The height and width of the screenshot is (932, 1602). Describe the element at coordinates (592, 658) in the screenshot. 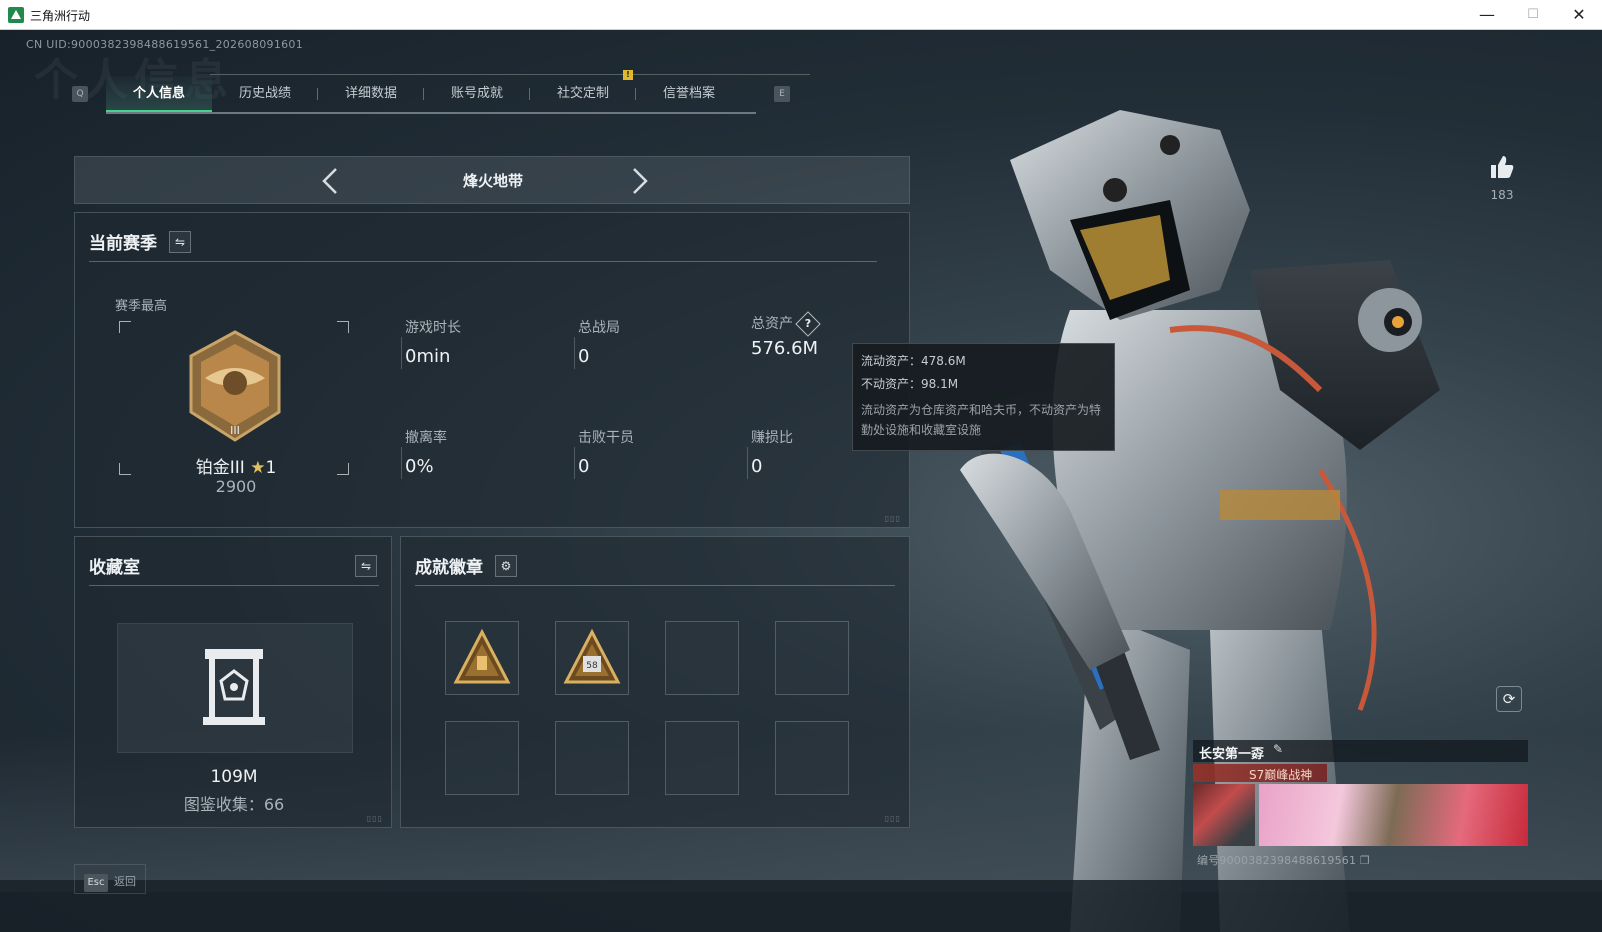

I see `badge-slot: 58` at that location.